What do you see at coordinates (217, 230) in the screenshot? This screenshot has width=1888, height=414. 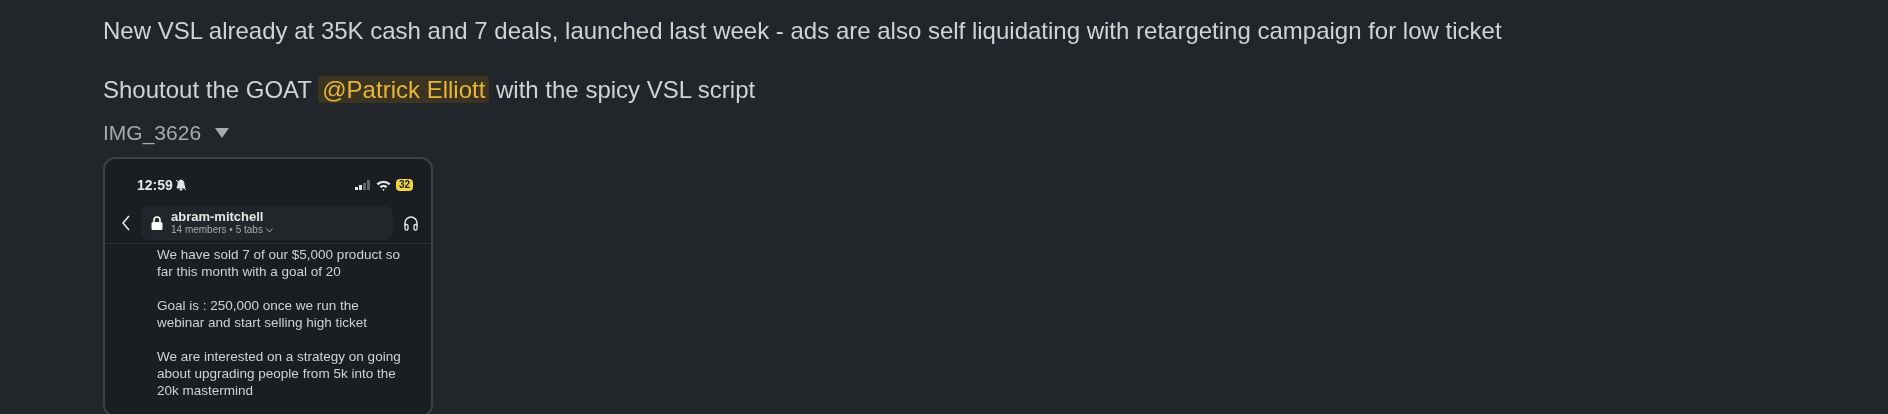 I see `channel-meta: 14 members • 5 tabs` at bounding box center [217, 230].